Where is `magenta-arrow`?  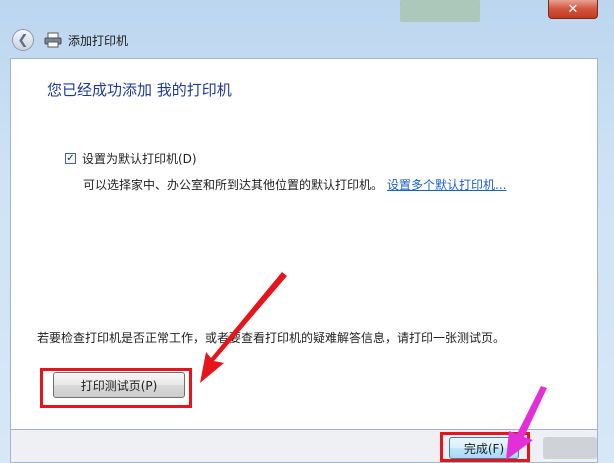
magenta-arrow is located at coordinates (526, 423).